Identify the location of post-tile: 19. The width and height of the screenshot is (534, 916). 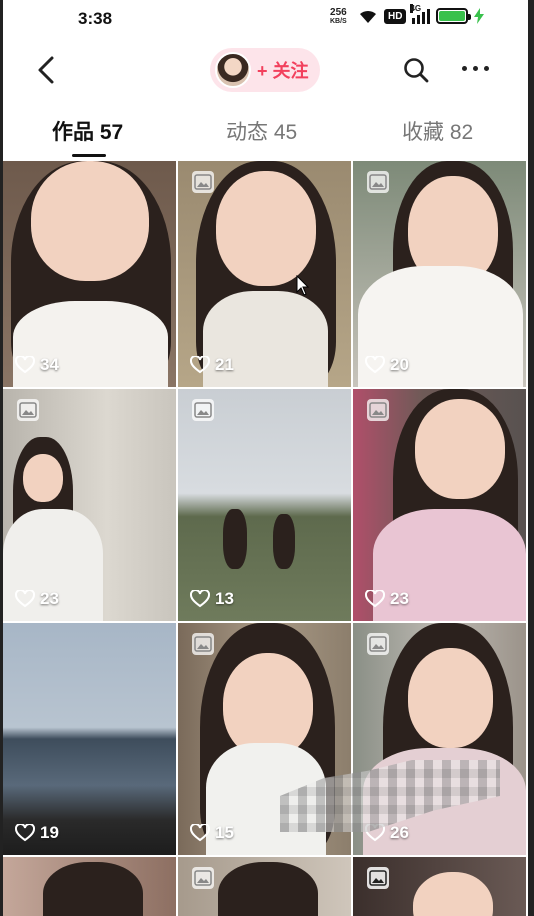
(89, 739).